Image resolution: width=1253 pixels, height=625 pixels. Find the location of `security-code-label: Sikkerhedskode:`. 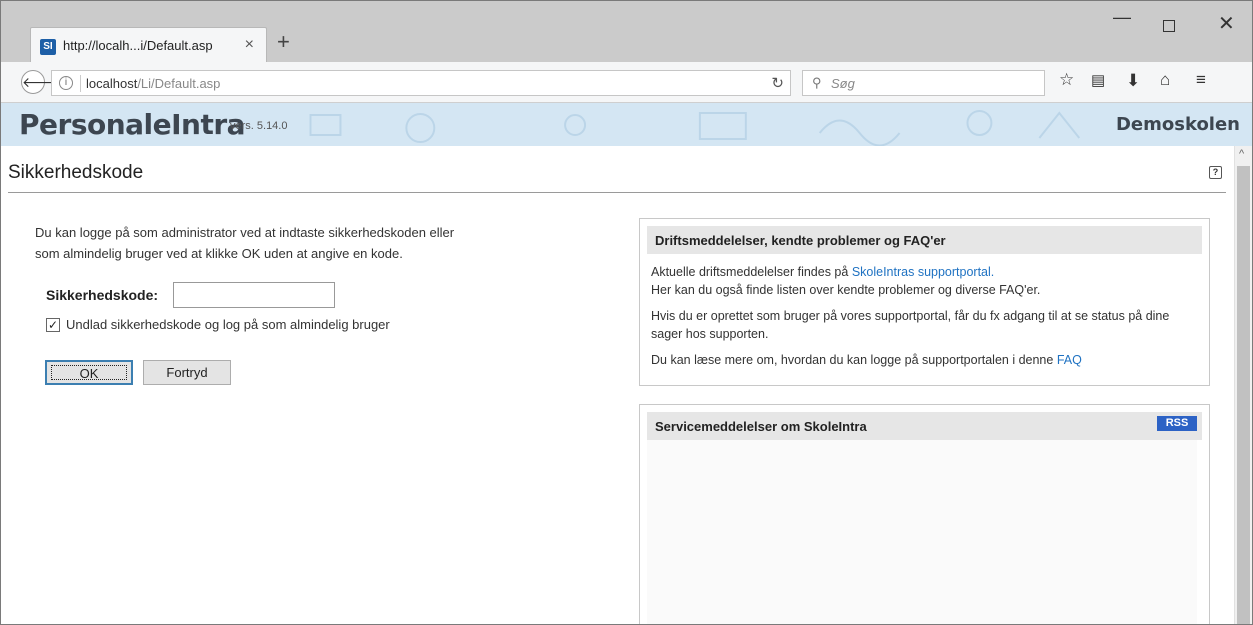

security-code-label: Sikkerhedskode: is located at coordinates (102, 295).